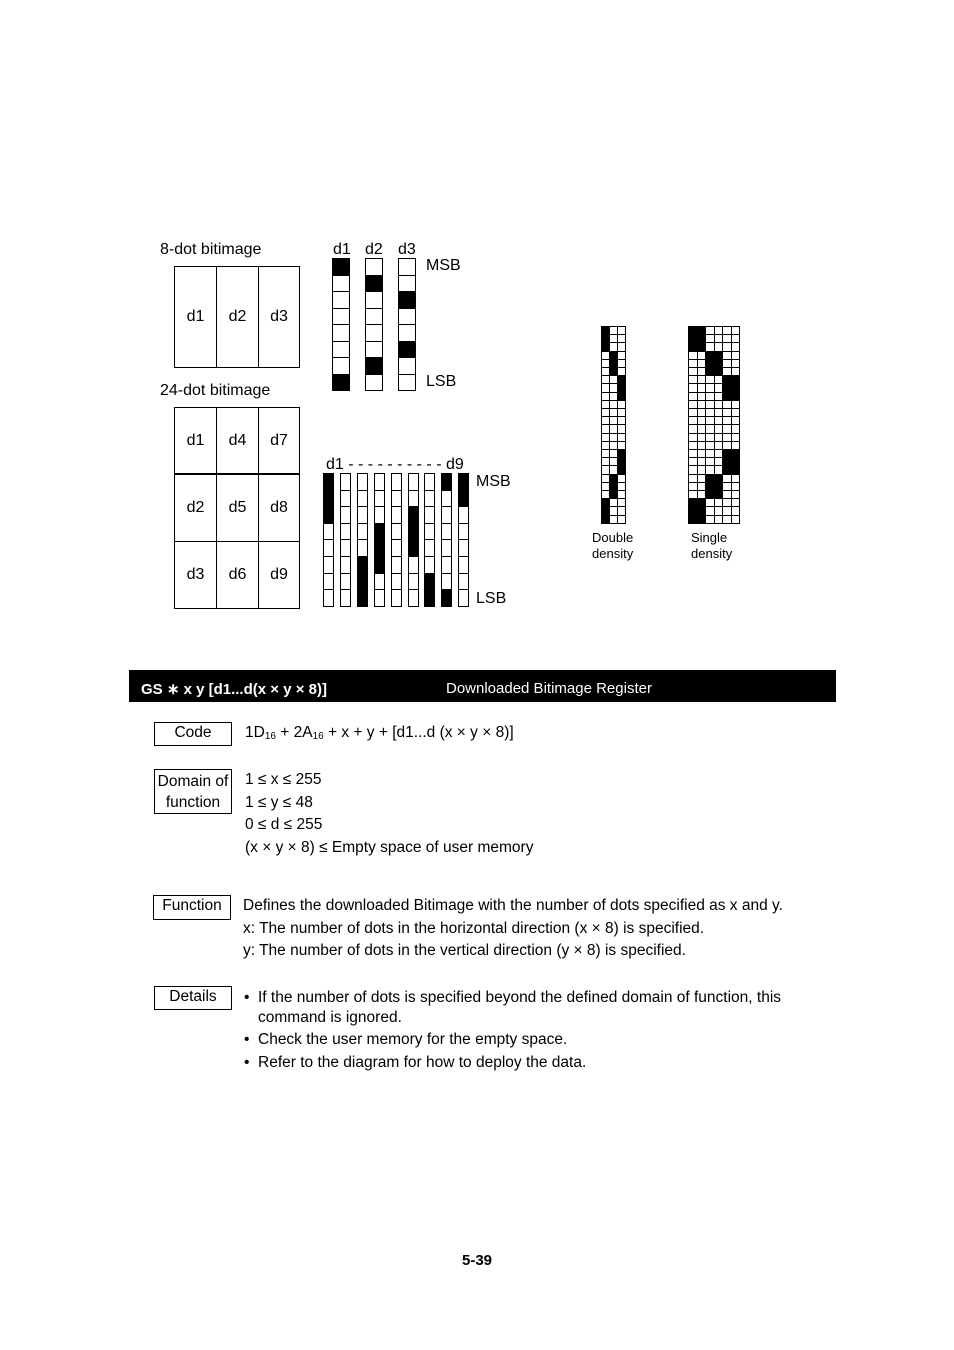 The height and width of the screenshot is (1350, 954). I want to click on twentyfour-dot-cell: d7, so click(279, 441).